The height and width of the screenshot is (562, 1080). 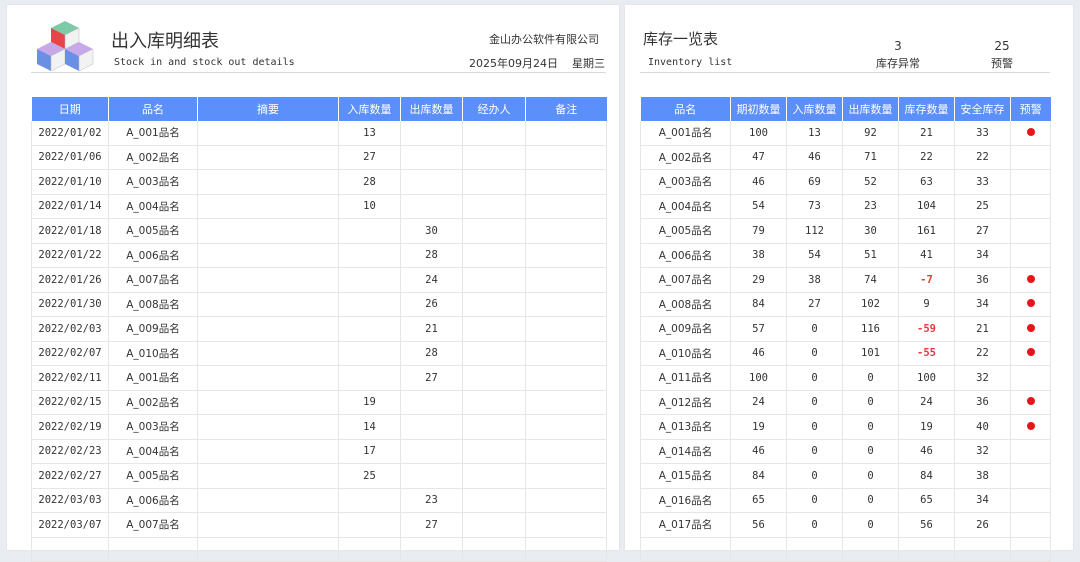 What do you see at coordinates (319, 525) in the screenshot?
I see `table-row: 2022/03/07 A_007品名 27` at bounding box center [319, 525].